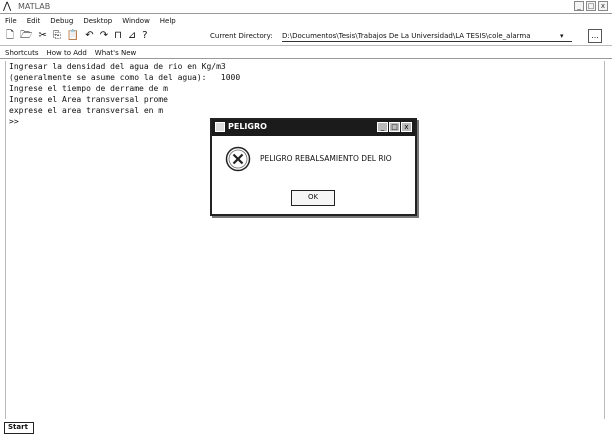  I want to click on start-bar: Start, so click(306, 428).